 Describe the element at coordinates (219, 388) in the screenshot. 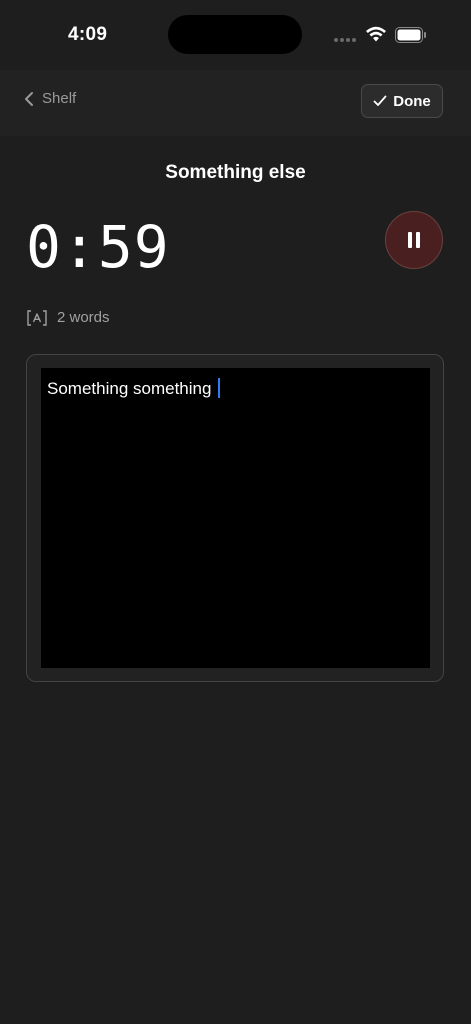

I see `text-caret` at that location.